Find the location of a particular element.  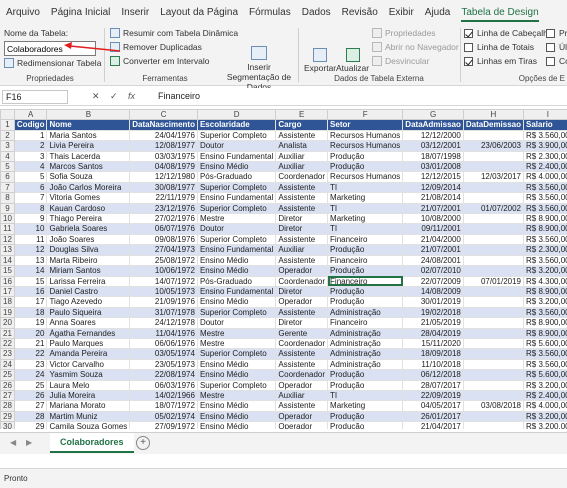

table-cell: 24/04/1976 is located at coordinates (163, 135).